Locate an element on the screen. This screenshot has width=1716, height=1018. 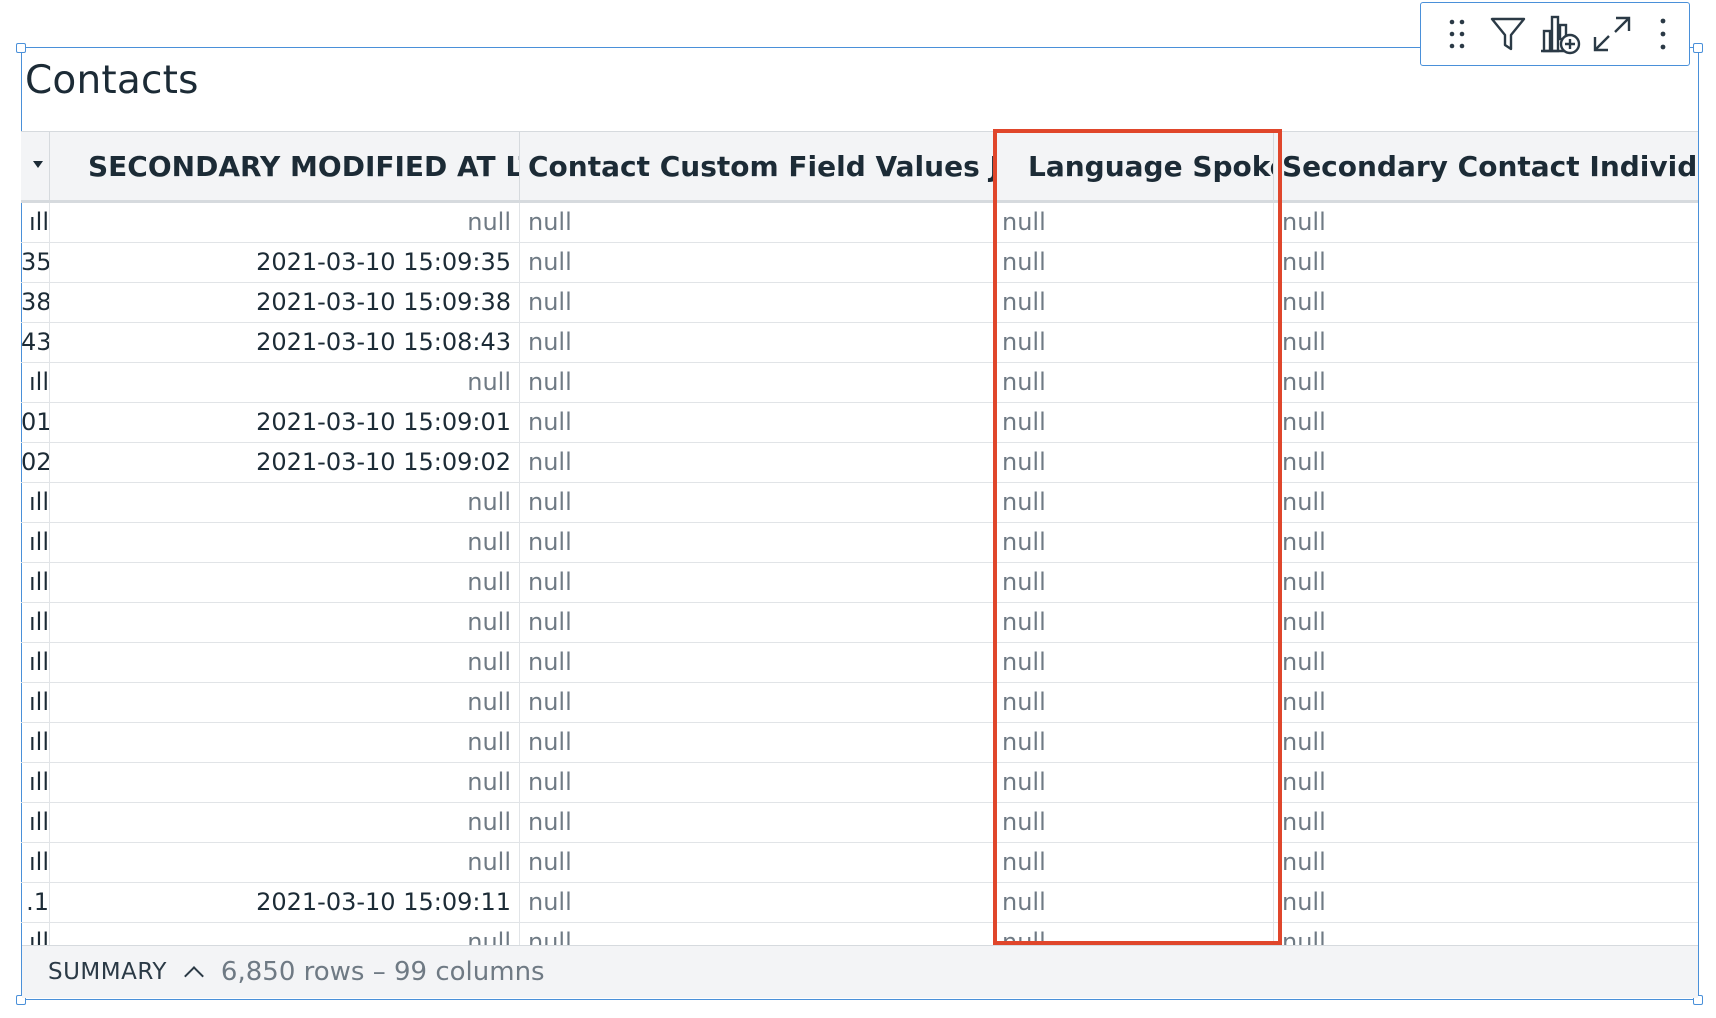
table-row: 01 2021-03-10 15:09:01 null null null is located at coordinates (859, 423).